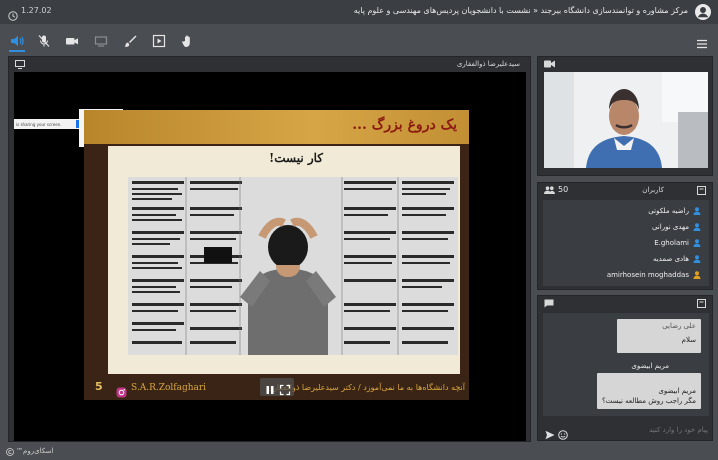 This screenshot has width=718, height=460. Describe the element at coordinates (188, 41) in the screenshot. I see `raise-hand-icon` at that location.